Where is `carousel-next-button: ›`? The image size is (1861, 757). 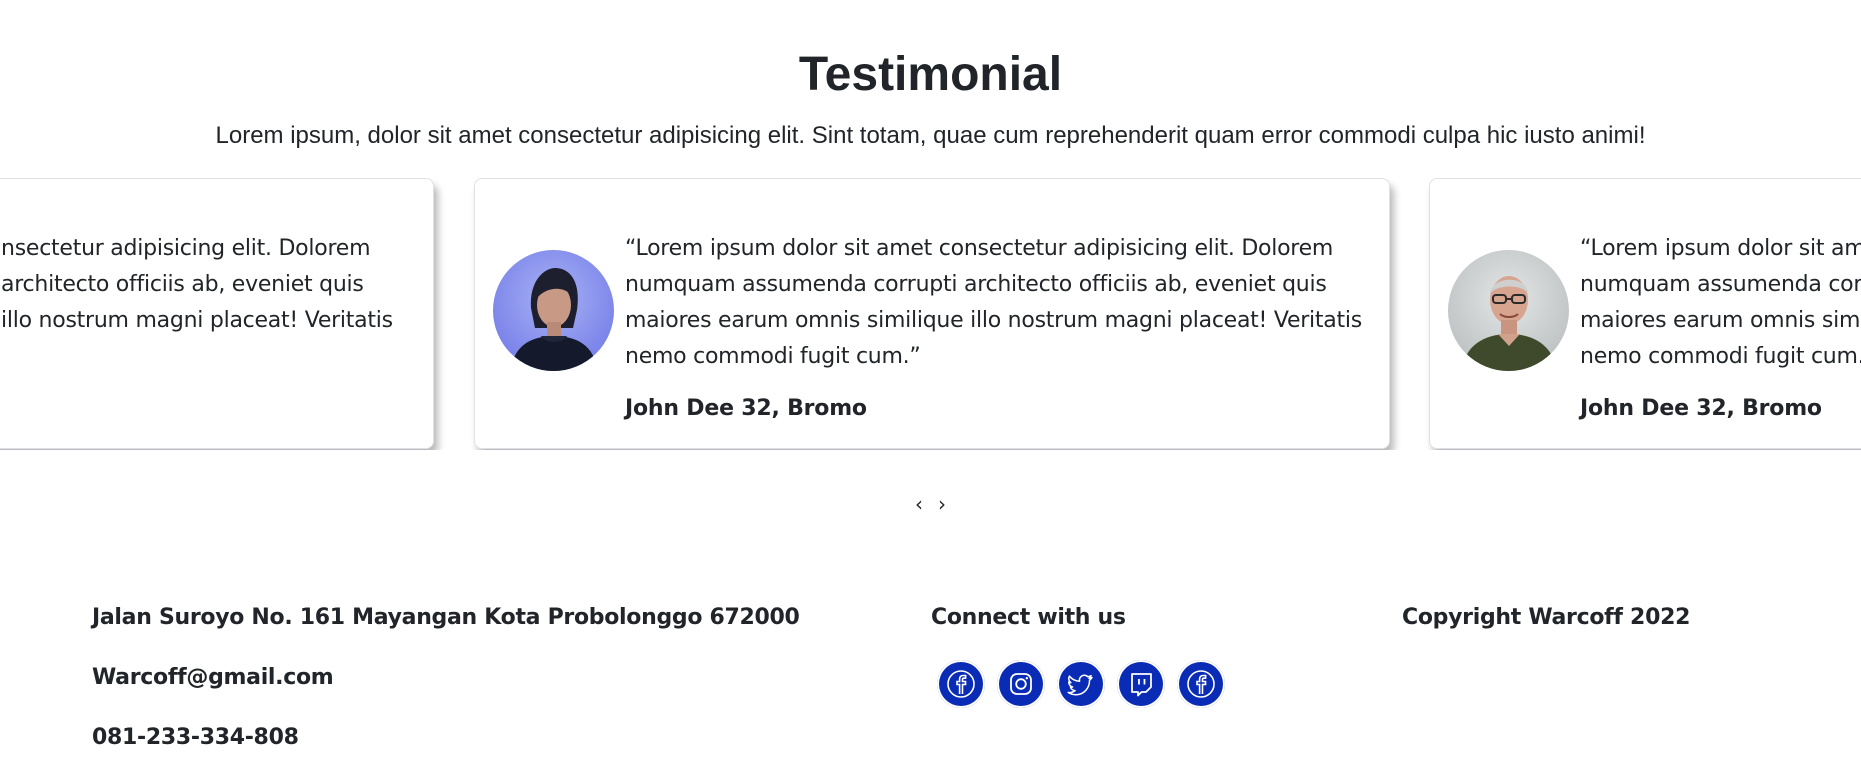 carousel-next-button: › is located at coordinates (942, 504).